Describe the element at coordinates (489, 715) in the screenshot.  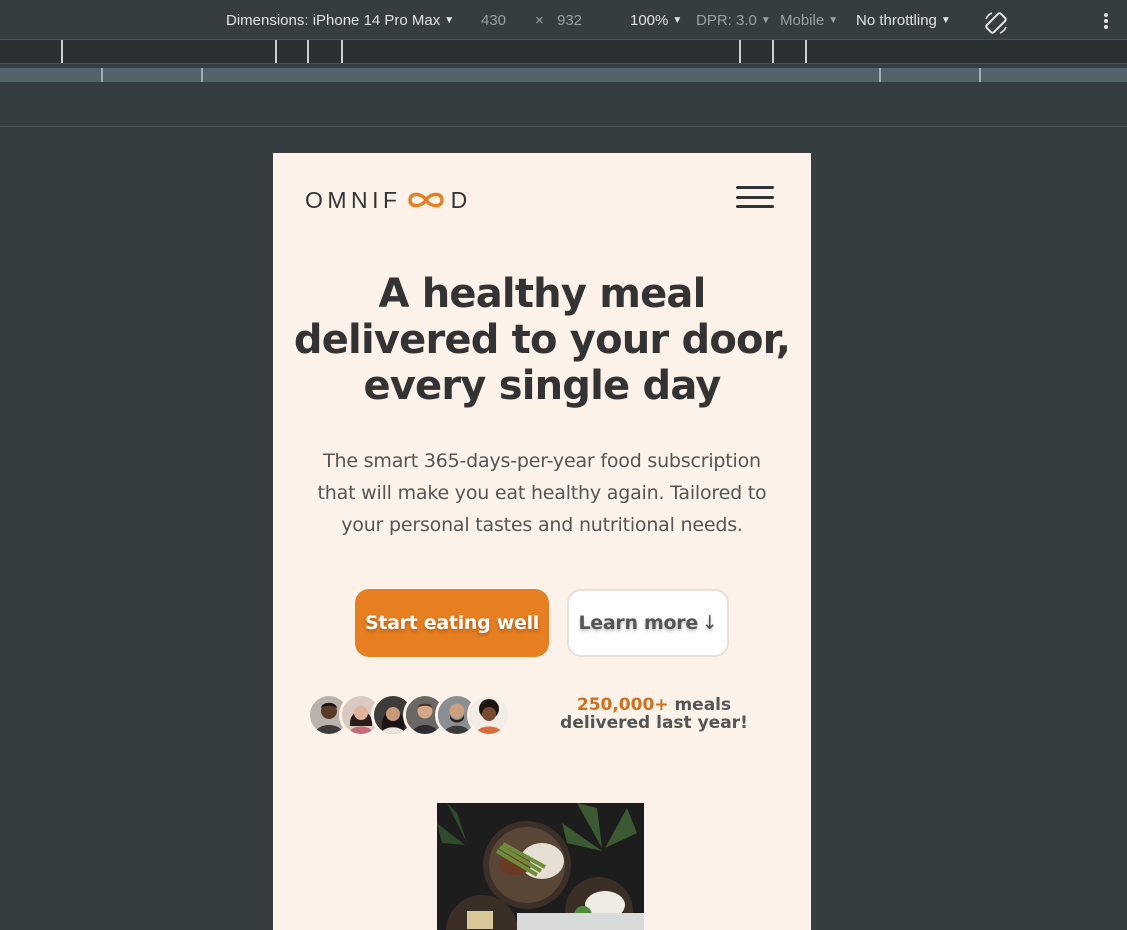
I see `avatar` at that location.